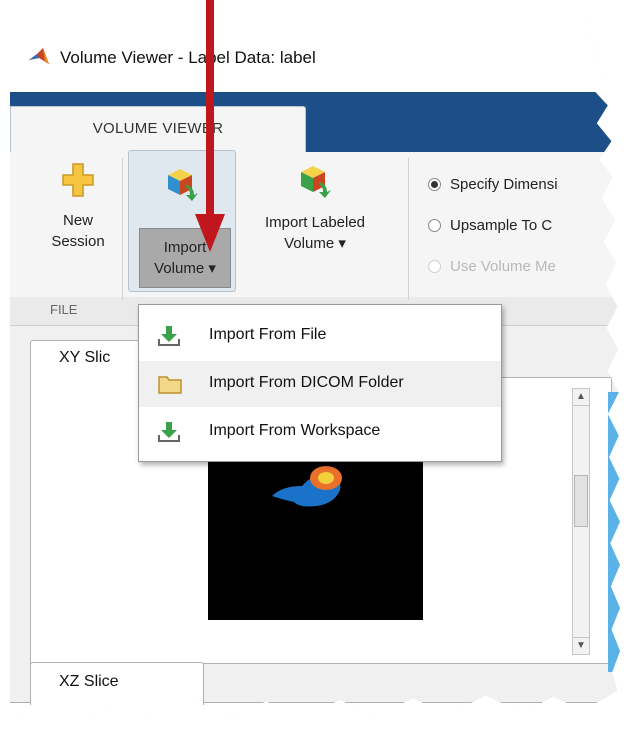  Describe the element at coordinates (170, 385) in the screenshot. I see `folder-icon` at that location.